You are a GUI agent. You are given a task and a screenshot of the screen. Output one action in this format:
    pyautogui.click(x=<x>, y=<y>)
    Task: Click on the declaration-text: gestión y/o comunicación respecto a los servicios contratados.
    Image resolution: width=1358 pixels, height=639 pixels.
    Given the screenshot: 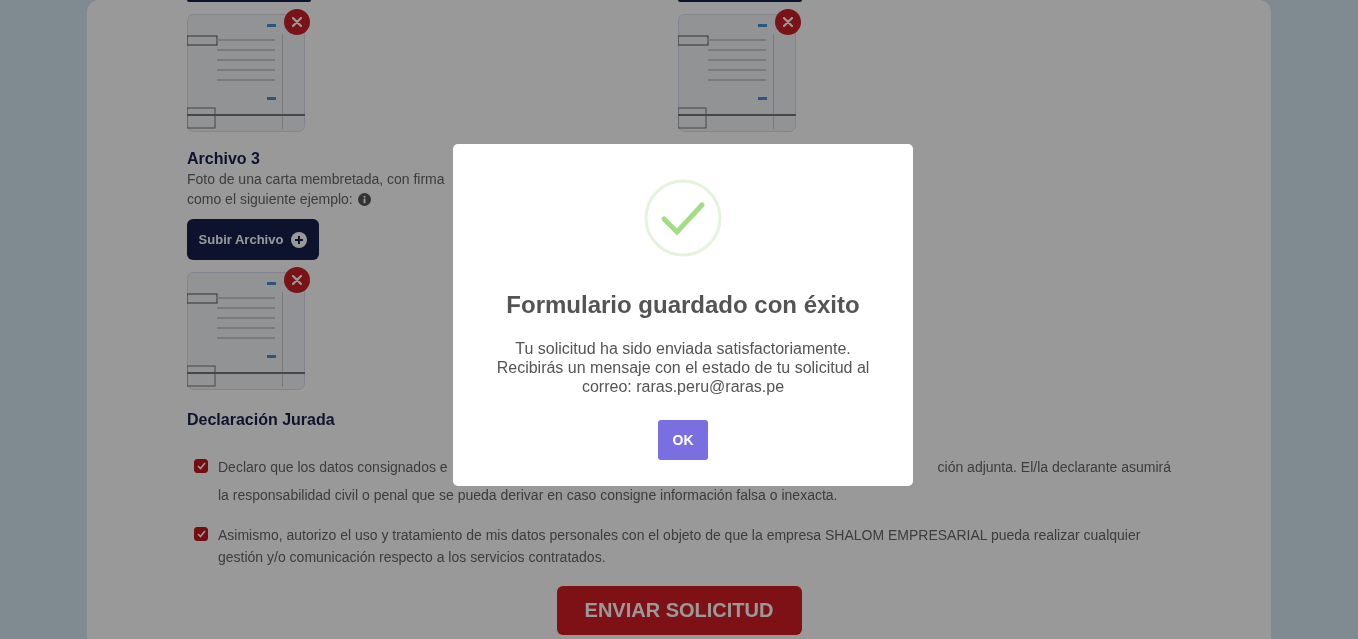 What is the action you would take?
    pyautogui.click(x=412, y=557)
    